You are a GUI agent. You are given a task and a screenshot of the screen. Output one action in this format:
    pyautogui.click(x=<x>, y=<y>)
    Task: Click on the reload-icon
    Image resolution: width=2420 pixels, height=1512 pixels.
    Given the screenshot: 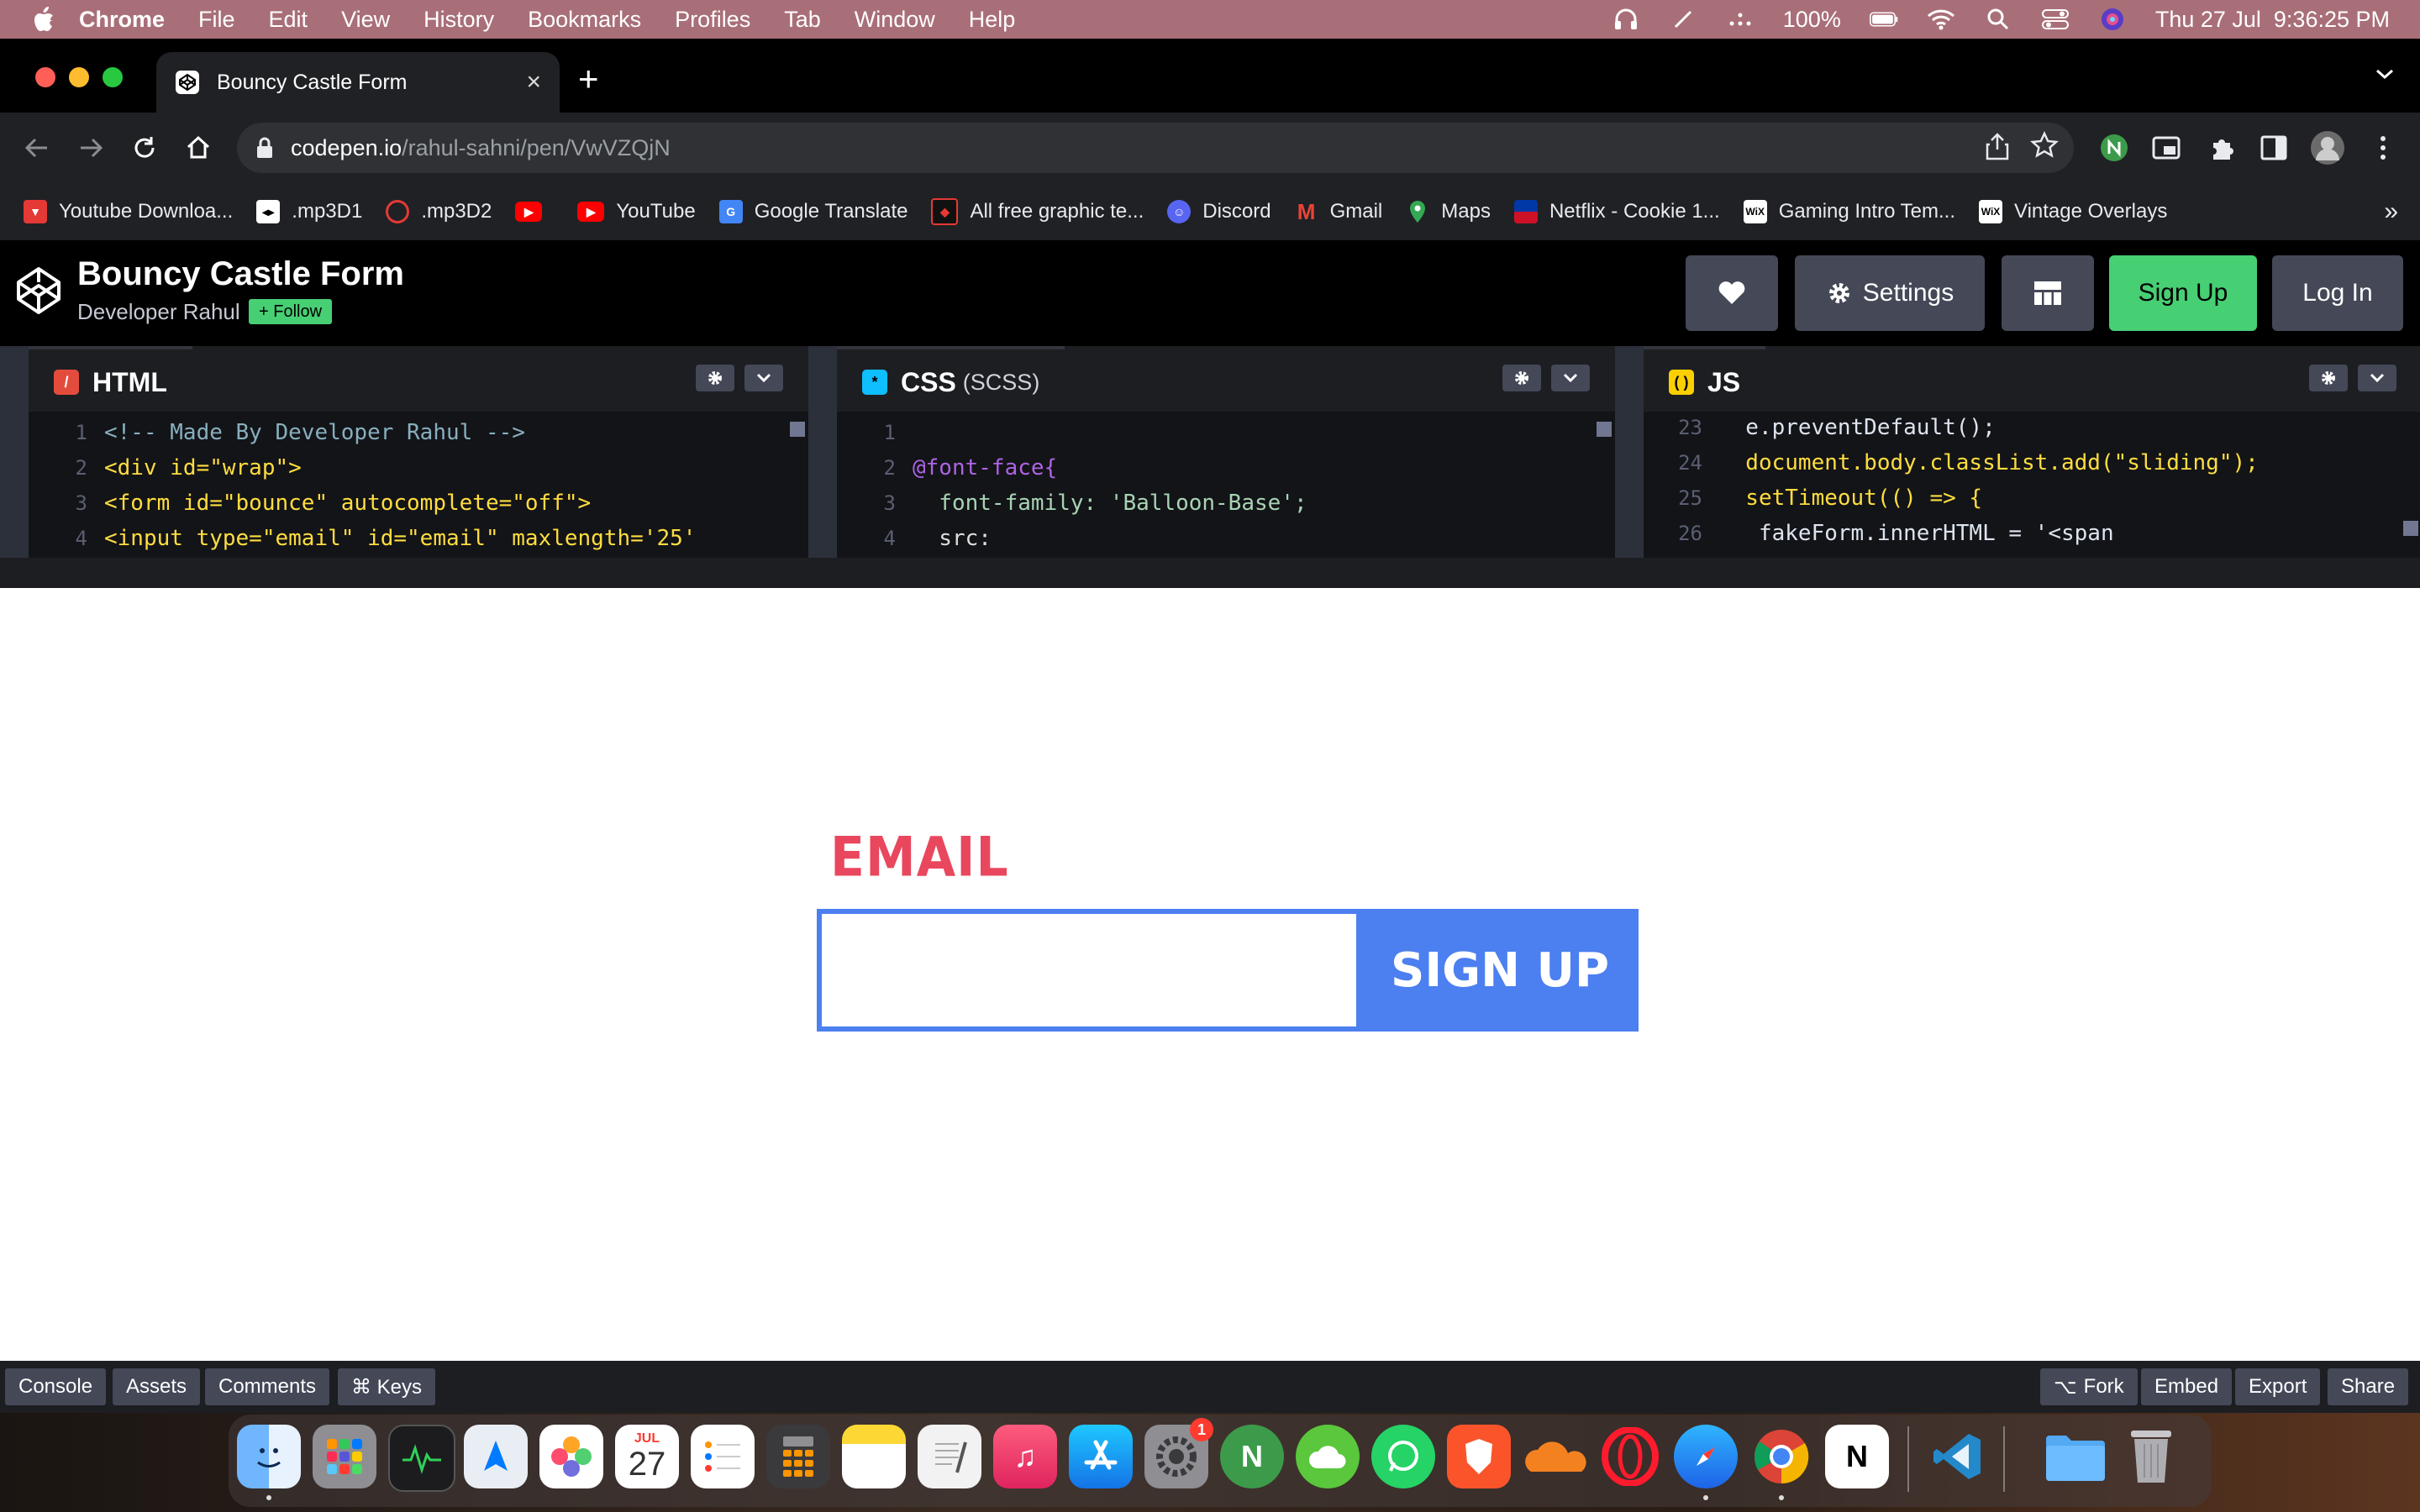 What is the action you would take?
    pyautogui.click(x=144, y=148)
    